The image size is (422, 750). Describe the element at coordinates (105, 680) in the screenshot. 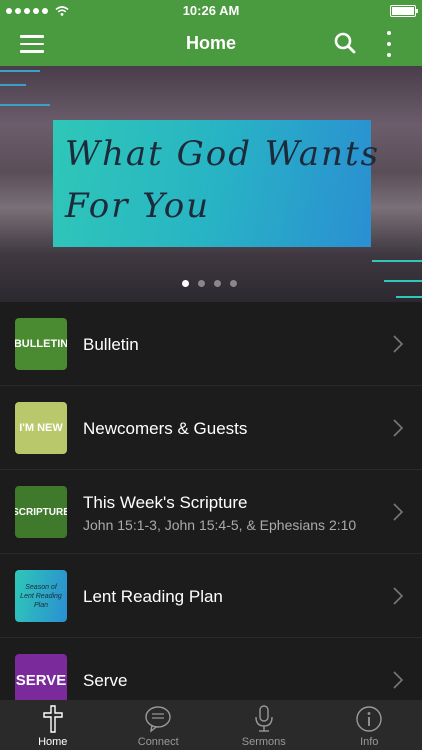

I see `list-item-title: Serve` at that location.